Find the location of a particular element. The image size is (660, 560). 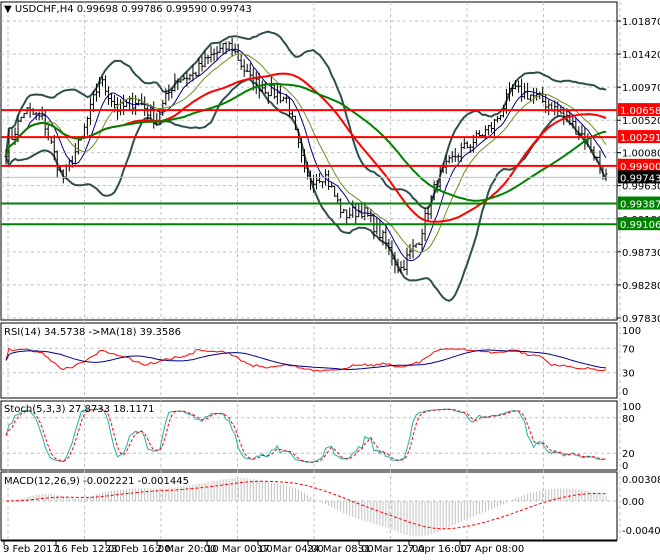

indicator-tick-label: 80 is located at coordinates (628, 419).